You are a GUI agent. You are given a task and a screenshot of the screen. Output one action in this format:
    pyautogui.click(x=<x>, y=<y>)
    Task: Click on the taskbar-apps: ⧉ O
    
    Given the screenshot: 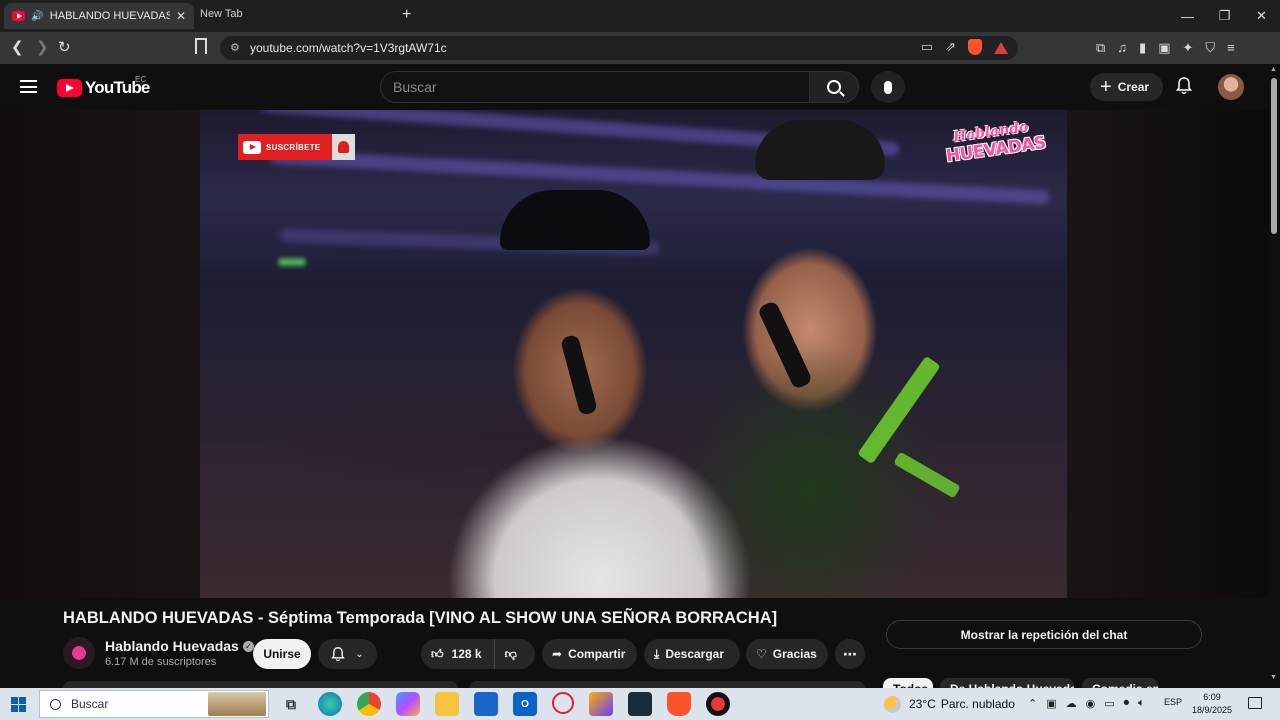 What is the action you would take?
    pyautogui.click(x=504, y=704)
    